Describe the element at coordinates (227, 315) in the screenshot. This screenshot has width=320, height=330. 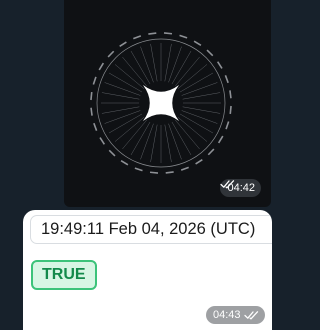
I see `message-time: 04:43` at that location.